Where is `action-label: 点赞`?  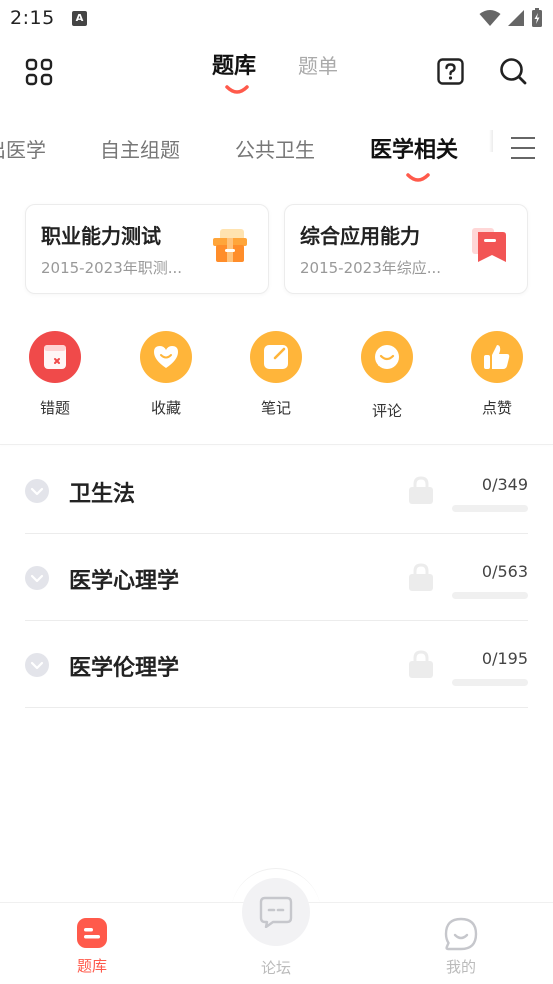 action-label: 点赞 is located at coordinates (496, 408).